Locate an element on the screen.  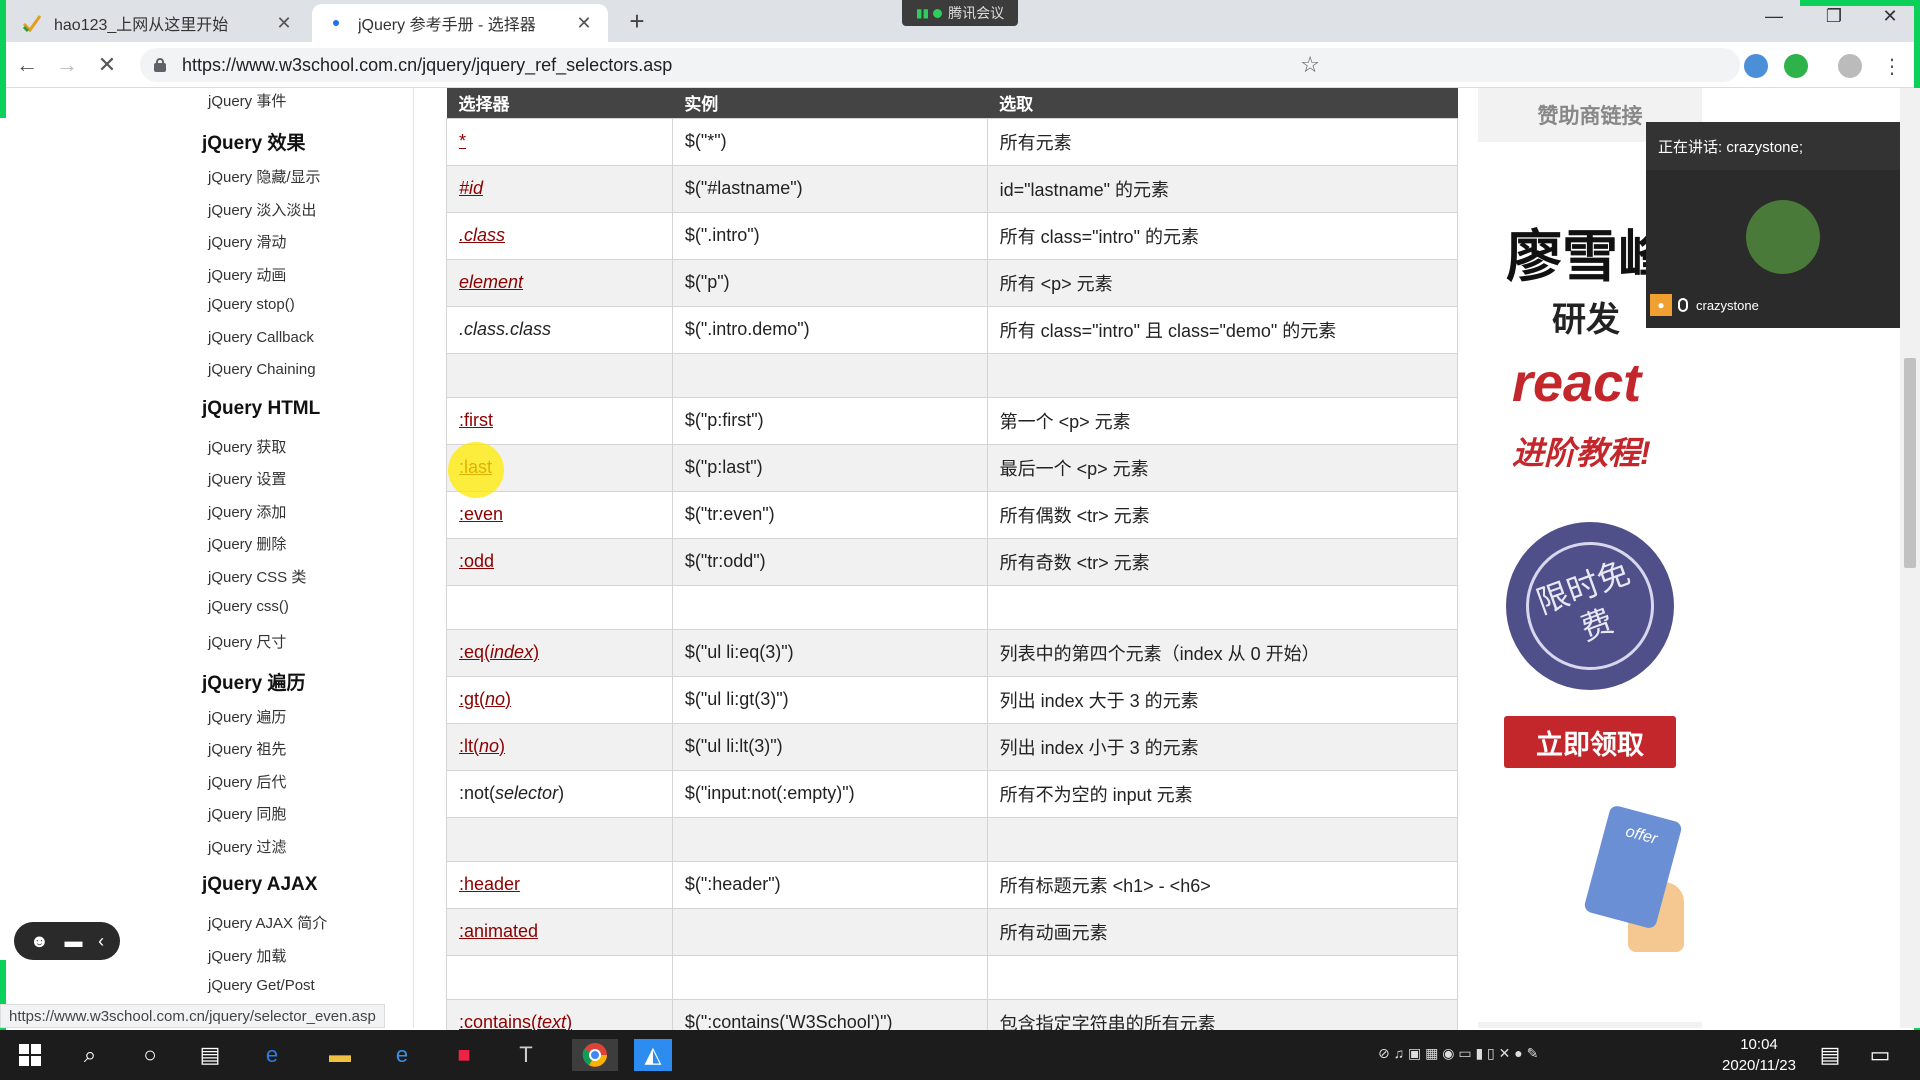
ad-title: react is located at coordinates (1577, 383).